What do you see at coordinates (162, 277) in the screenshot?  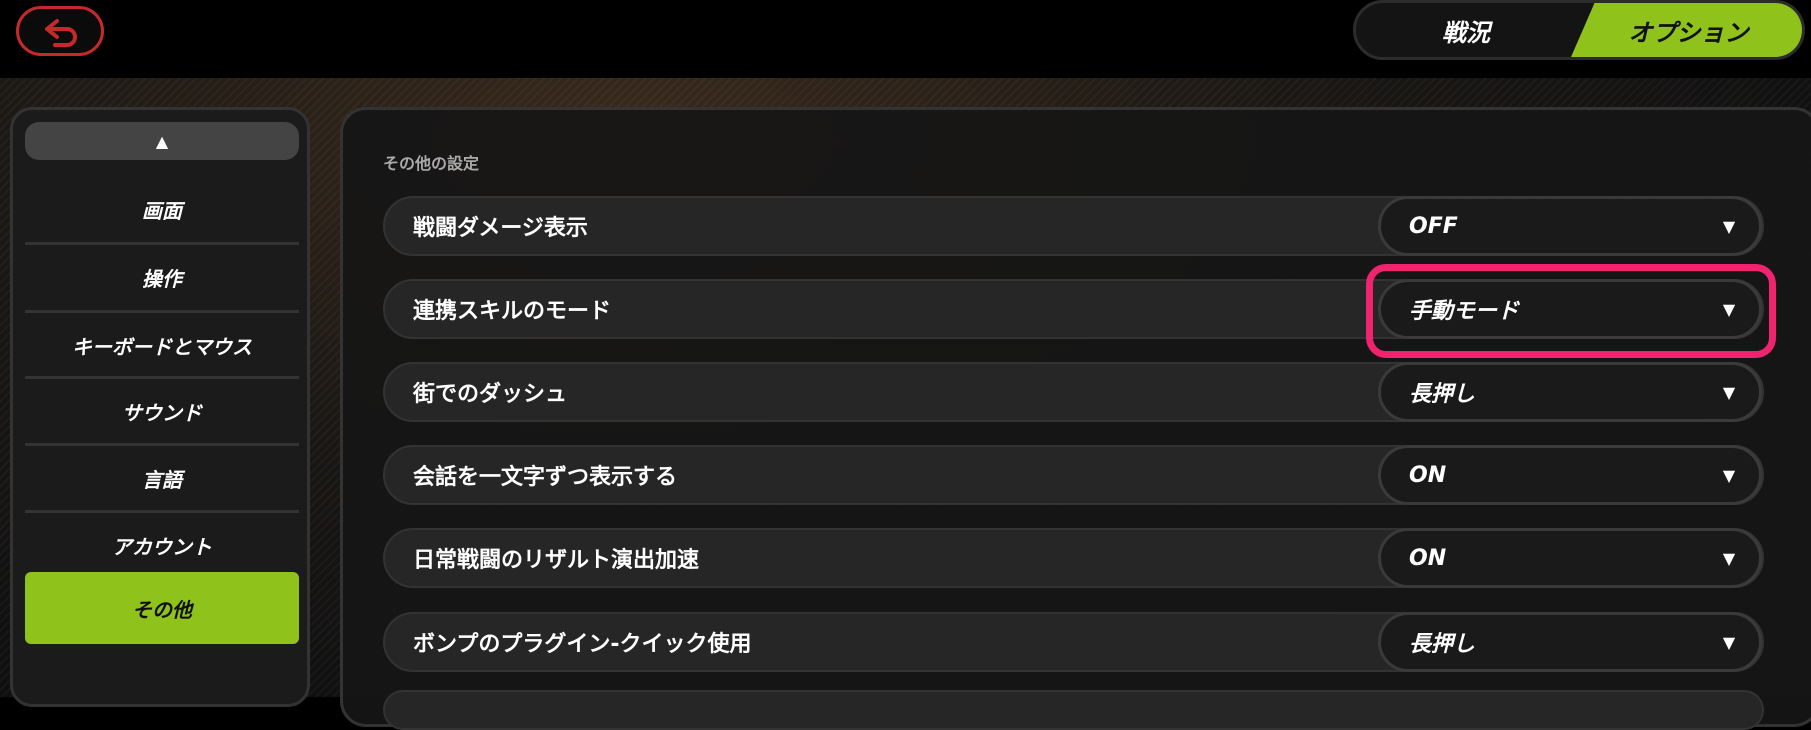 I see `sidebar-item-controls: 操作` at bounding box center [162, 277].